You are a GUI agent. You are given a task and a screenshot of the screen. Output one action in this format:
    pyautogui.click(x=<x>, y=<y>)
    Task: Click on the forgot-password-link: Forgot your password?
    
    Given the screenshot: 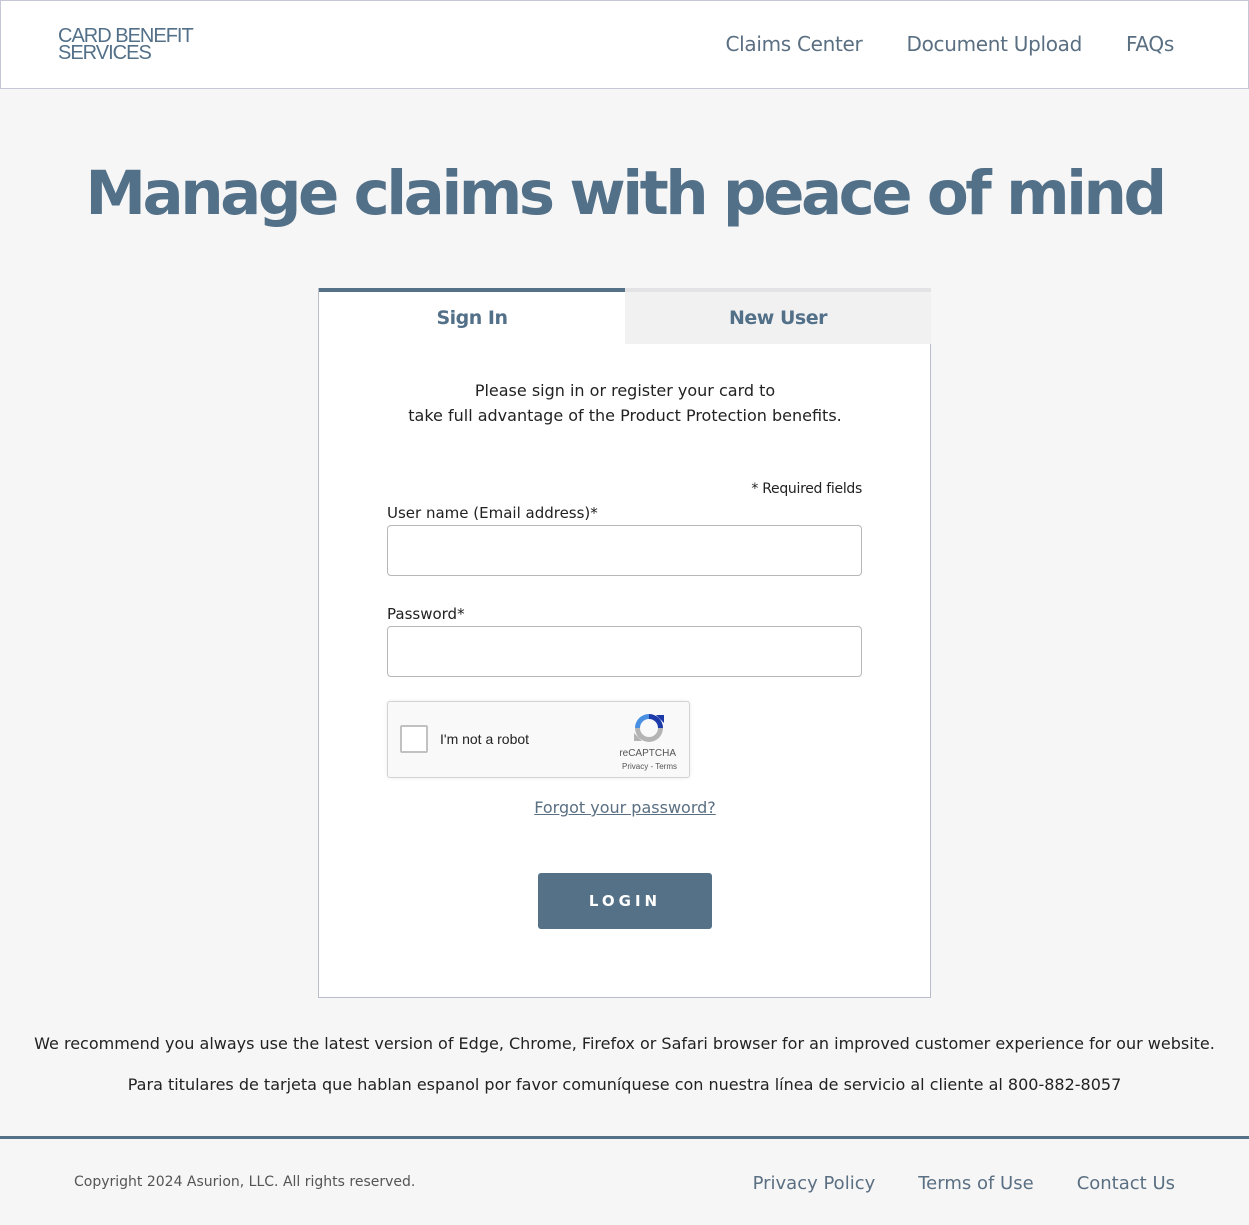 What is the action you would take?
    pyautogui.click(x=625, y=807)
    